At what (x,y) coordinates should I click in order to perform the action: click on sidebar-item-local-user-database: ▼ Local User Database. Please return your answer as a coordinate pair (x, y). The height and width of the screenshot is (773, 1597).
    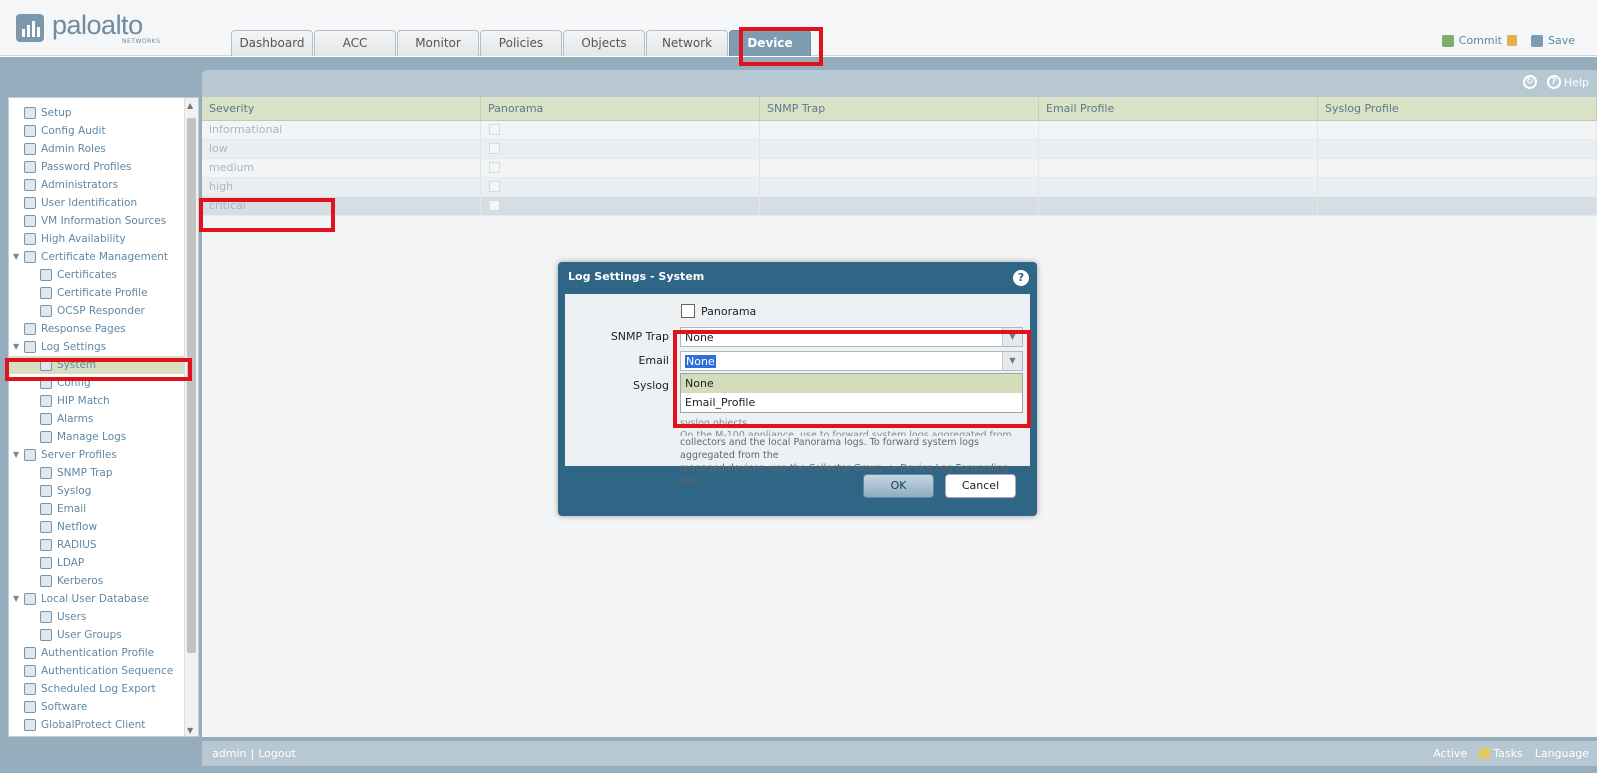
    Looking at the image, I should click on (98, 599).